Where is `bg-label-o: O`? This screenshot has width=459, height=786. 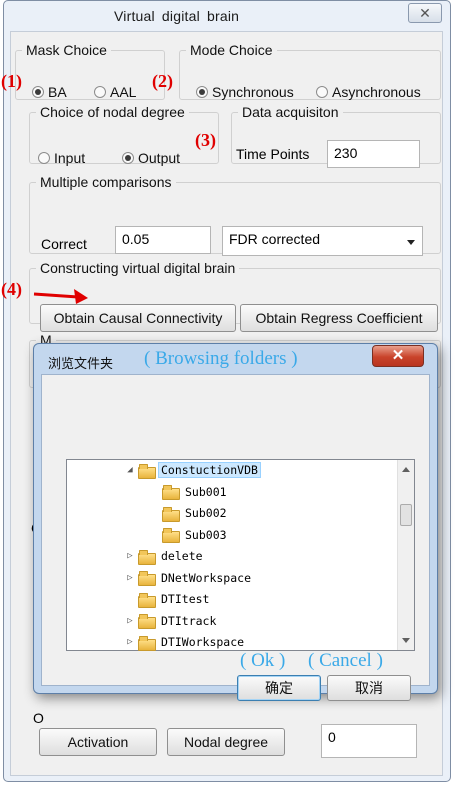
bg-label-o: O is located at coordinates (38, 718).